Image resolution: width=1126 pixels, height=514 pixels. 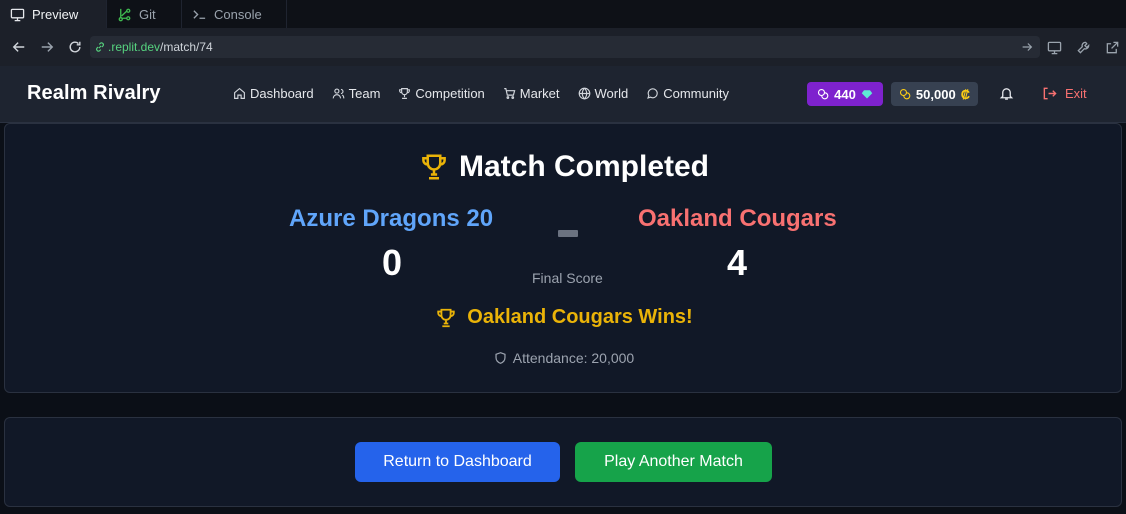 I want to click on reload-icon, so click(x=75, y=47).